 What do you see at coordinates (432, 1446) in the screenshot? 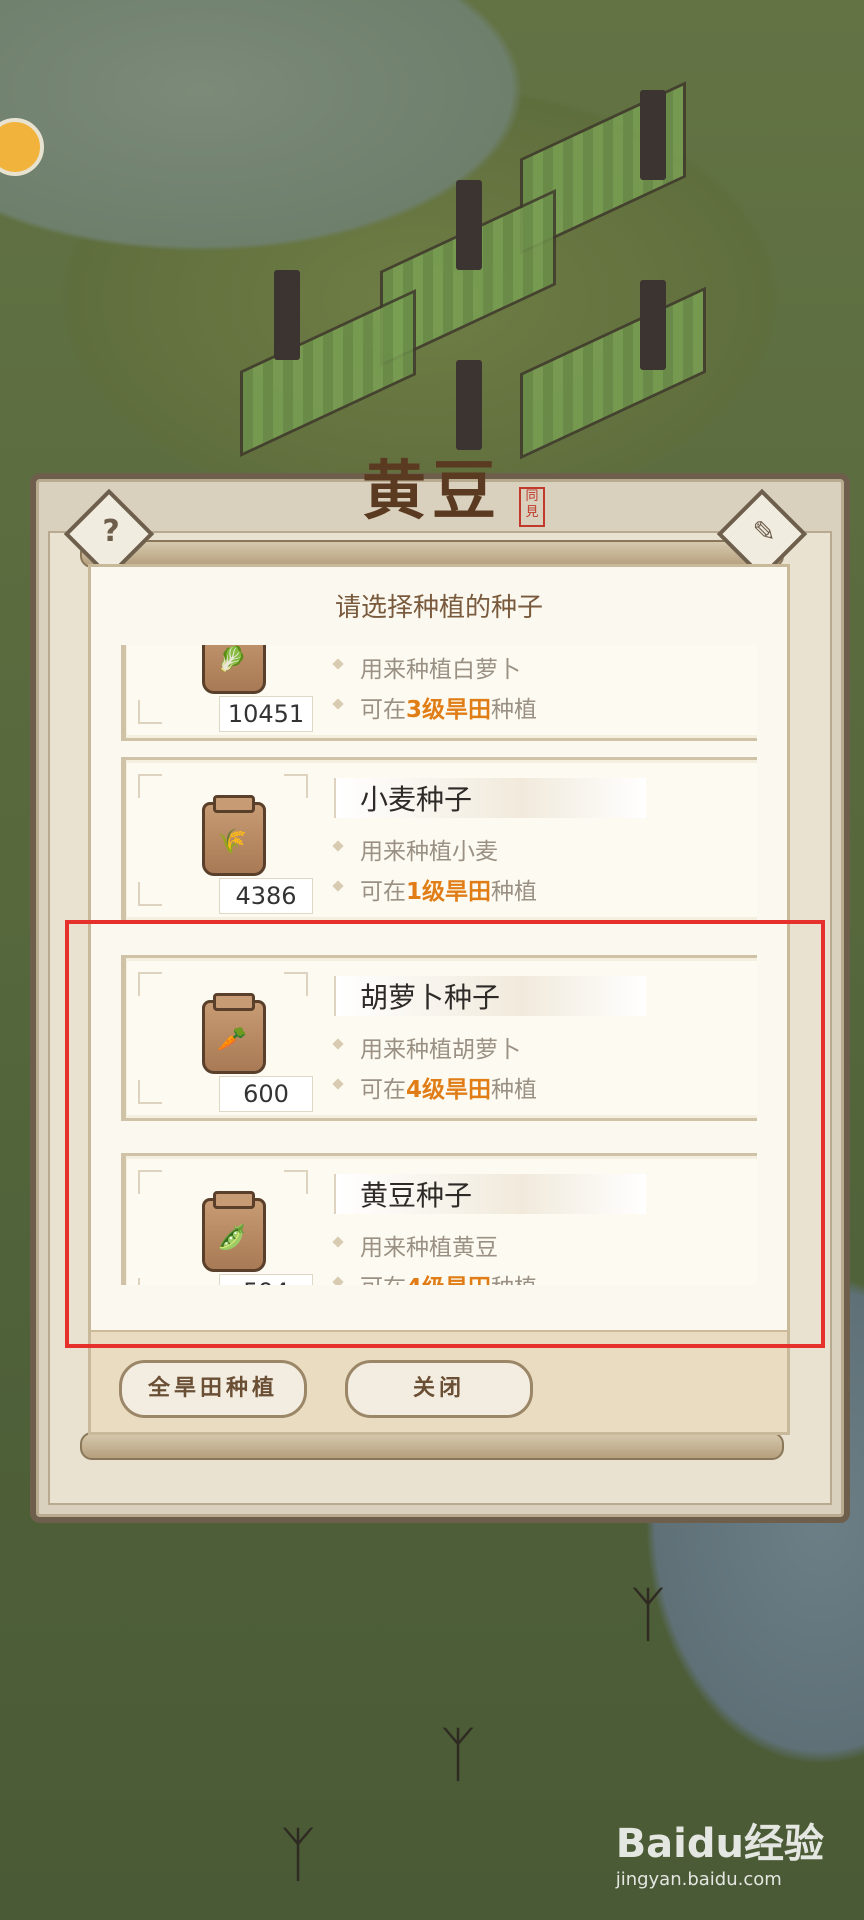
I see `scroll-rod-bottom` at bounding box center [432, 1446].